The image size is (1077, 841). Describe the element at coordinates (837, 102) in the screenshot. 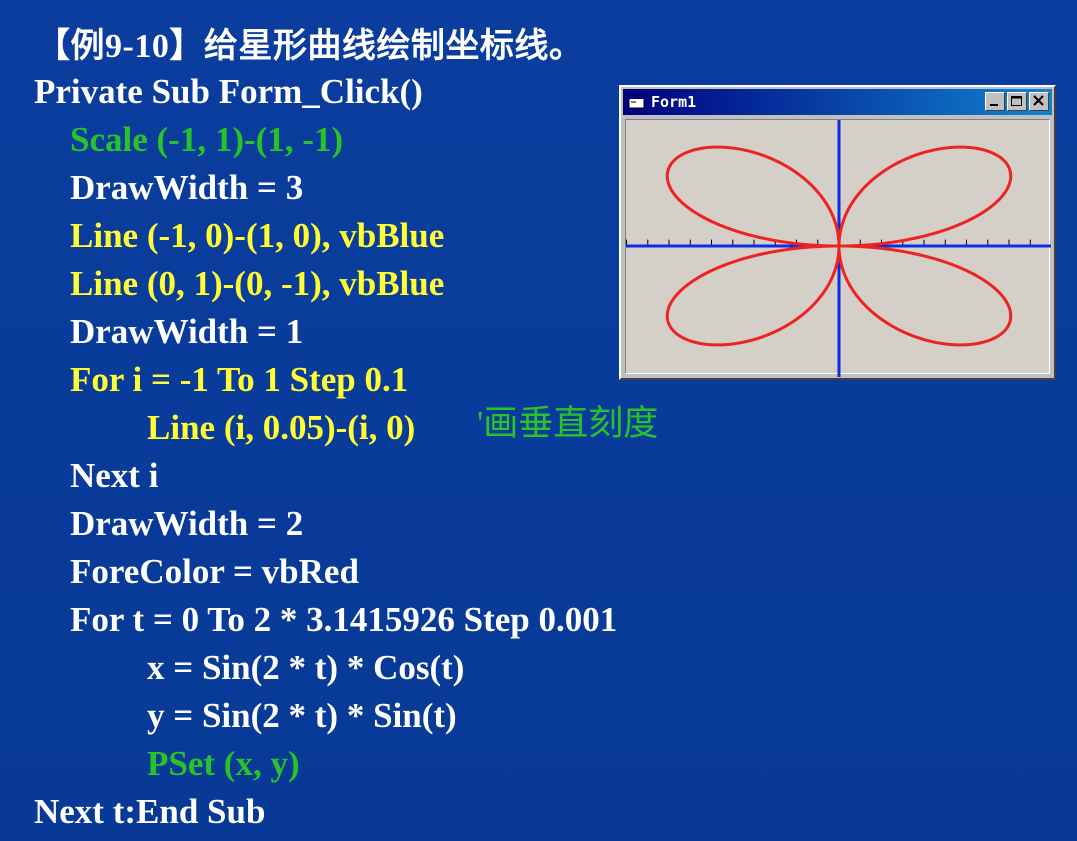

I see `form-titlebar: Form1` at that location.